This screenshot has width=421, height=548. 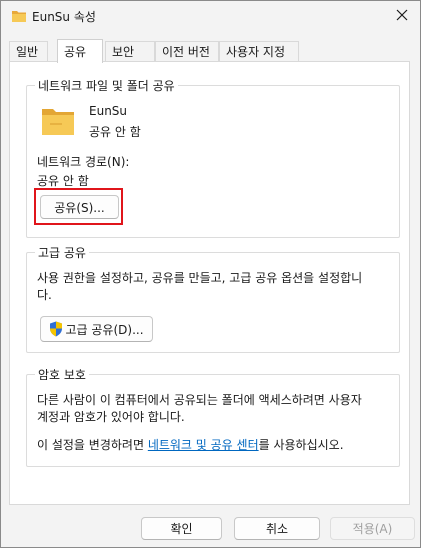 I want to click on close-button, so click(x=402, y=16).